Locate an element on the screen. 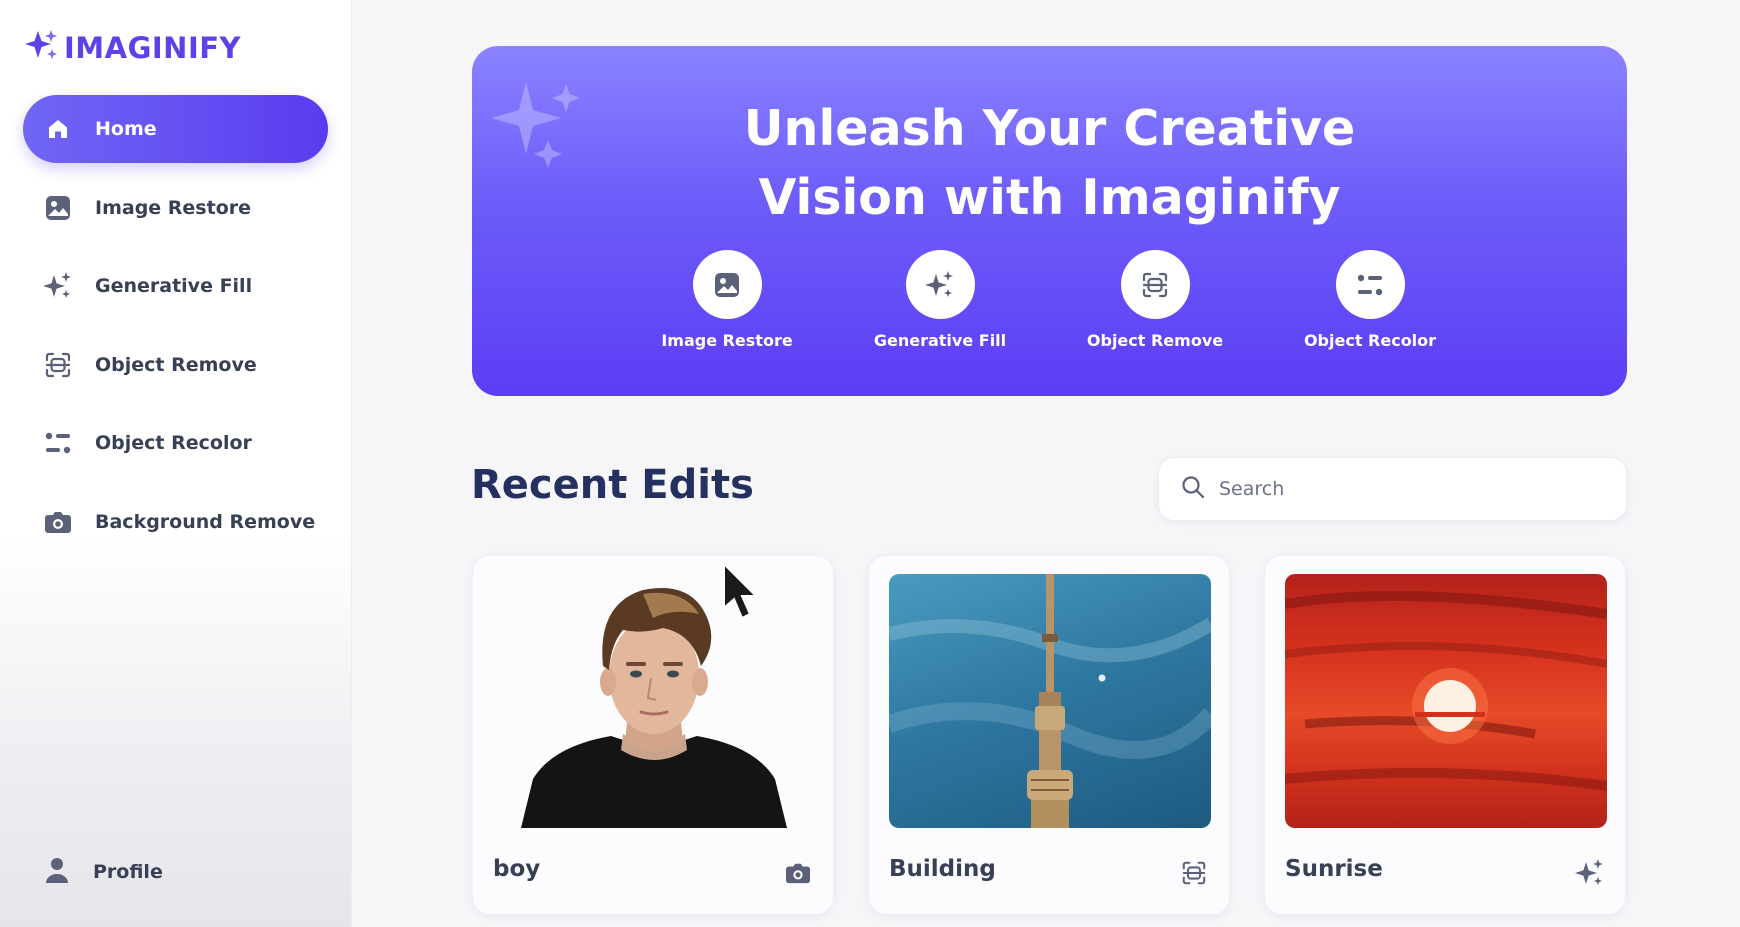 The width and height of the screenshot is (1740, 927). quick-action-generative-fill: Generative Fill is located at coordinates (940, 300).